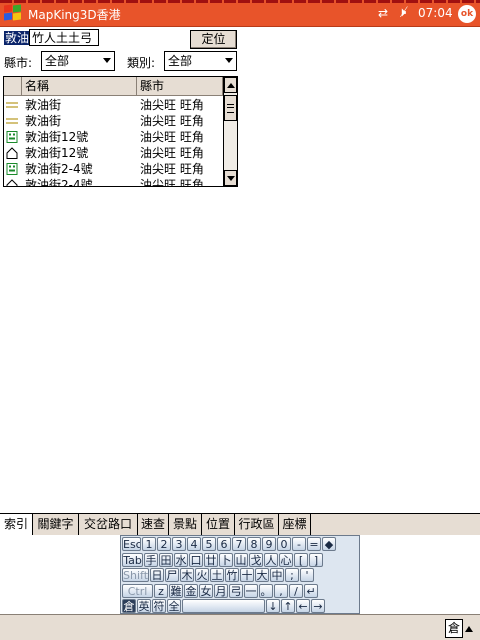 The height and width of the screenshot is (640, 480). I want to click on keyboard-key: 4, so click(194, 544).